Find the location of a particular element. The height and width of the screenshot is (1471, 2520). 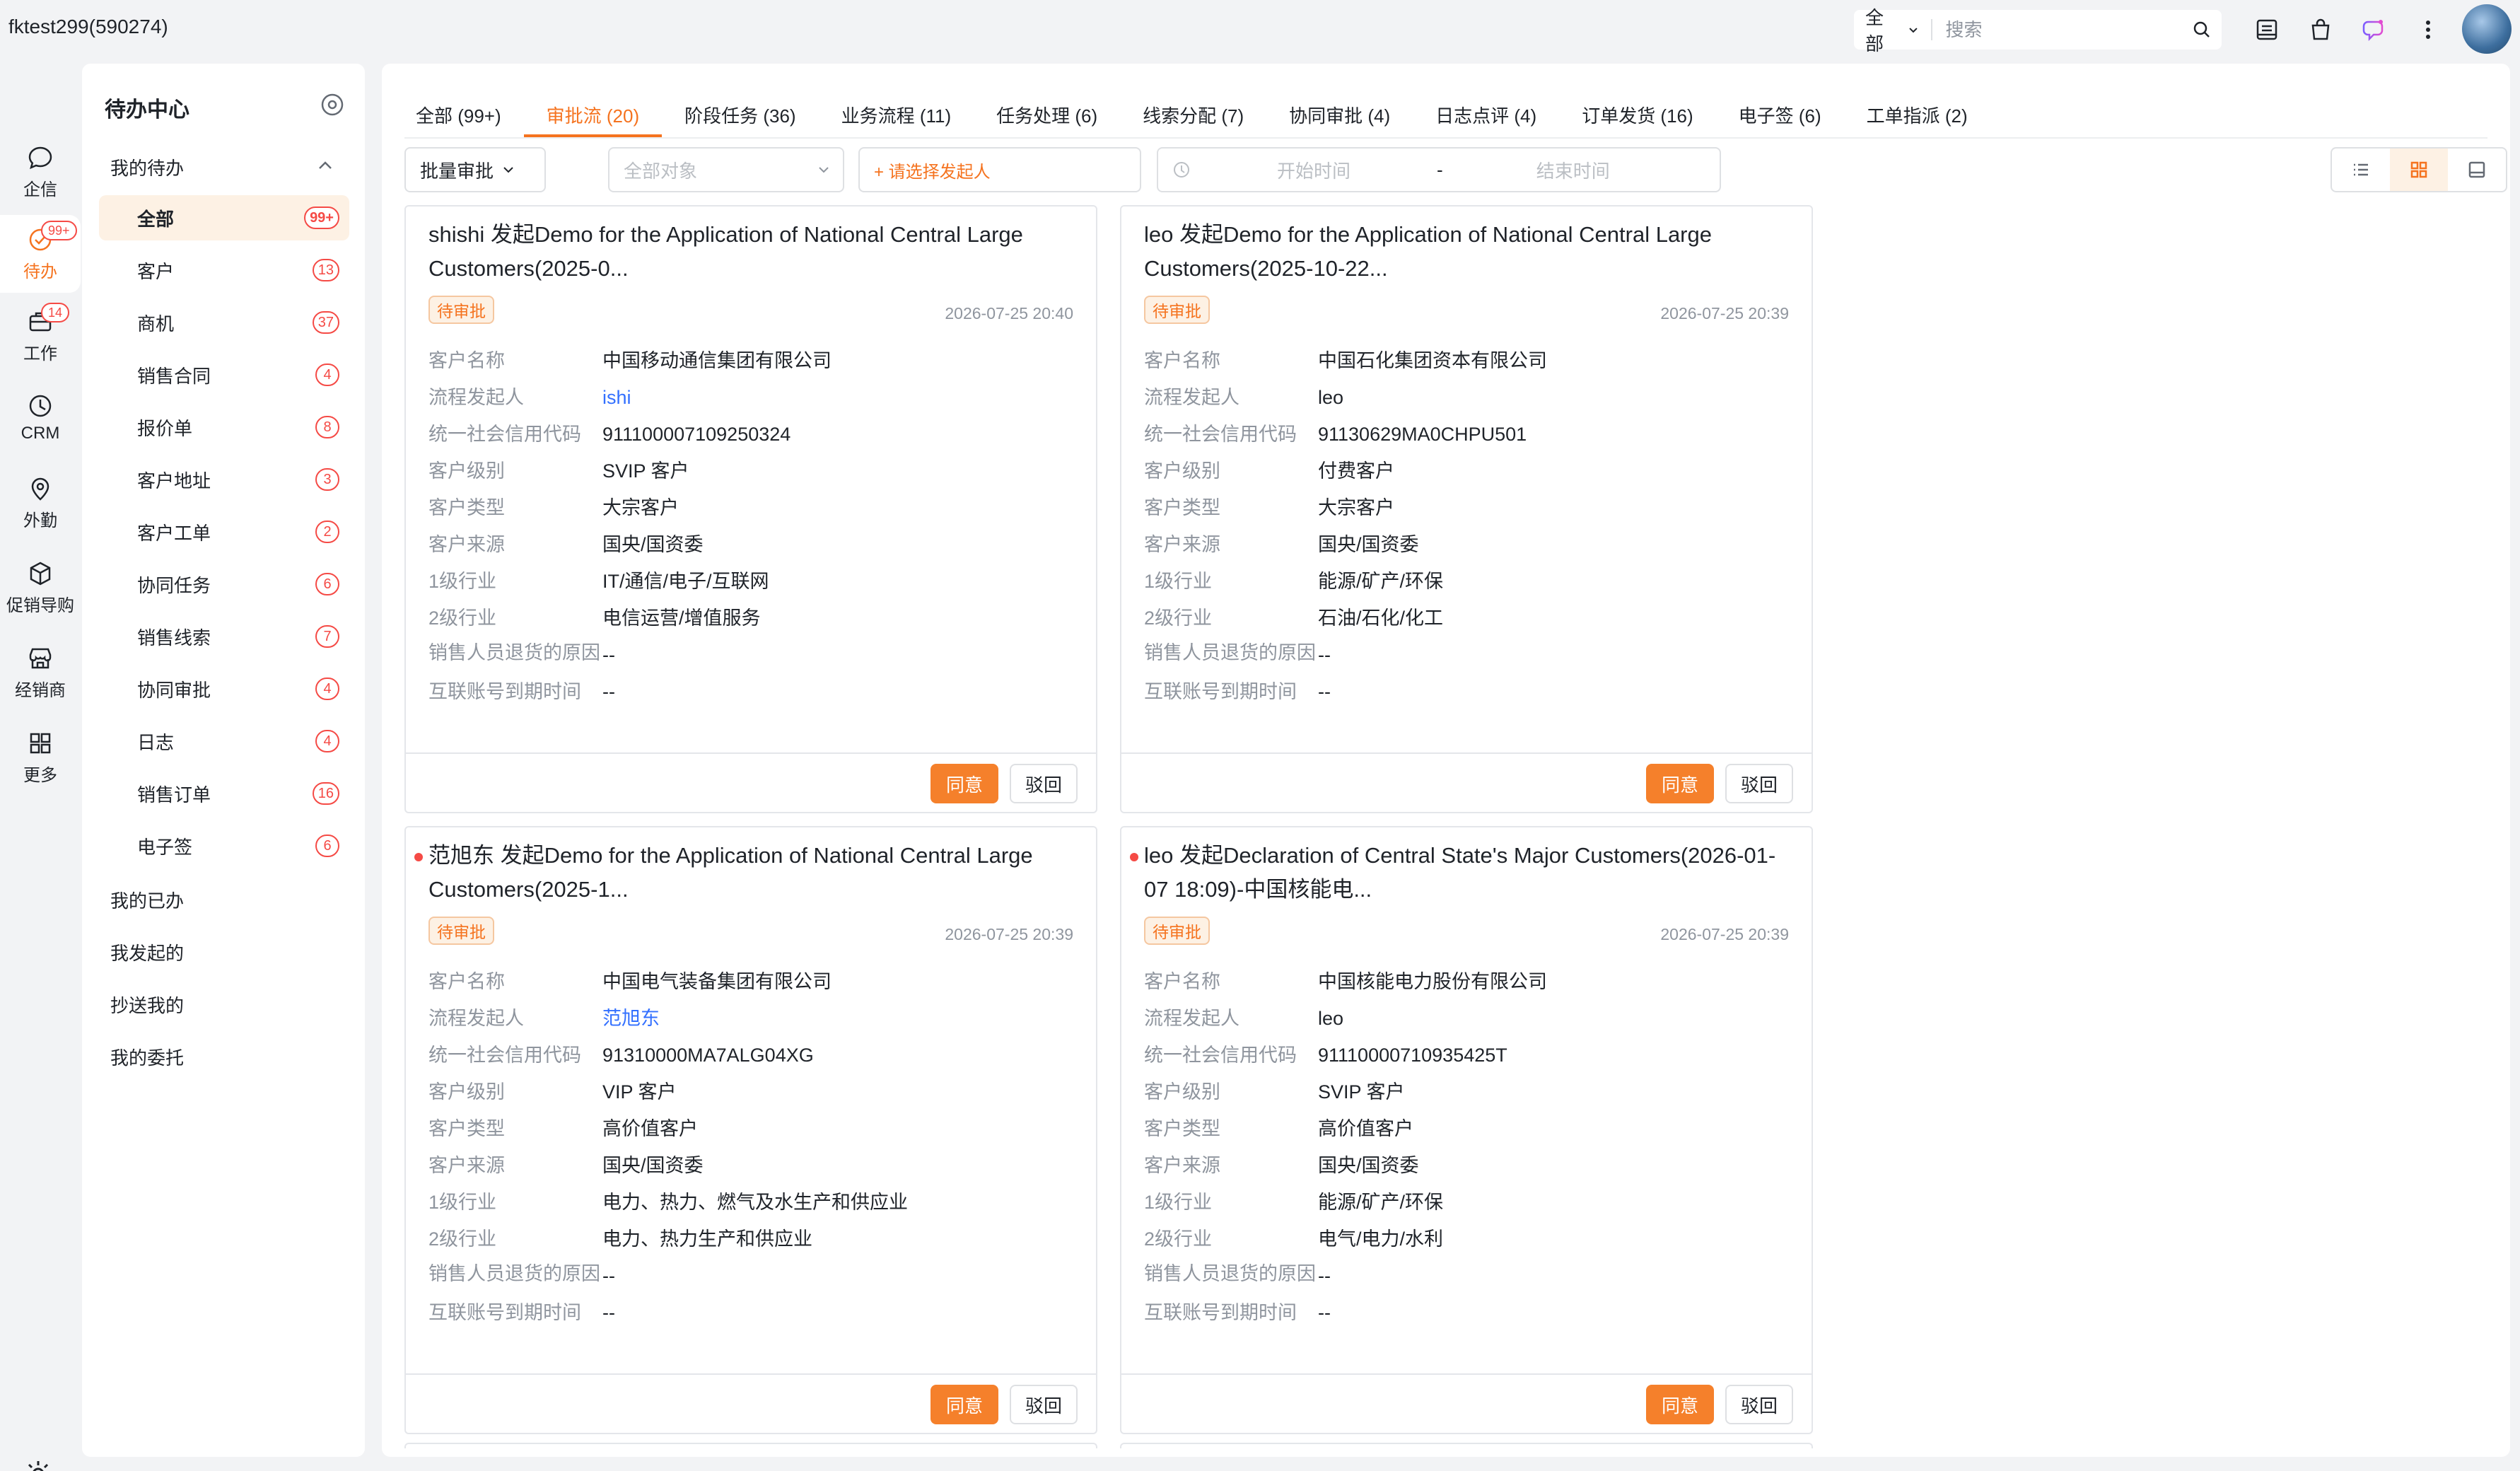

tab: 日志点评 (4) is located at coordinates (1486, 117).